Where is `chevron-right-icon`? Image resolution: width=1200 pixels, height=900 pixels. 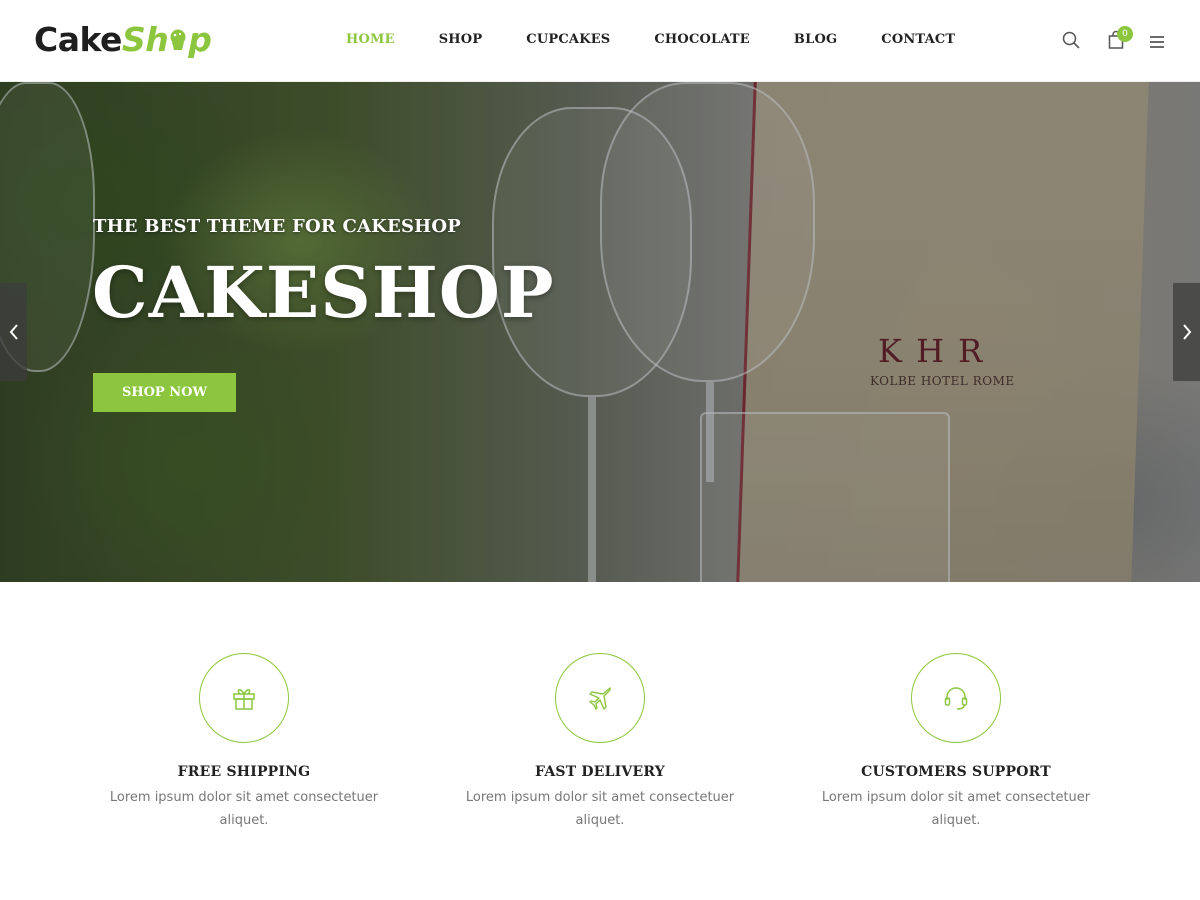
chevron-right-icon is located at coordinates (1186, 332).